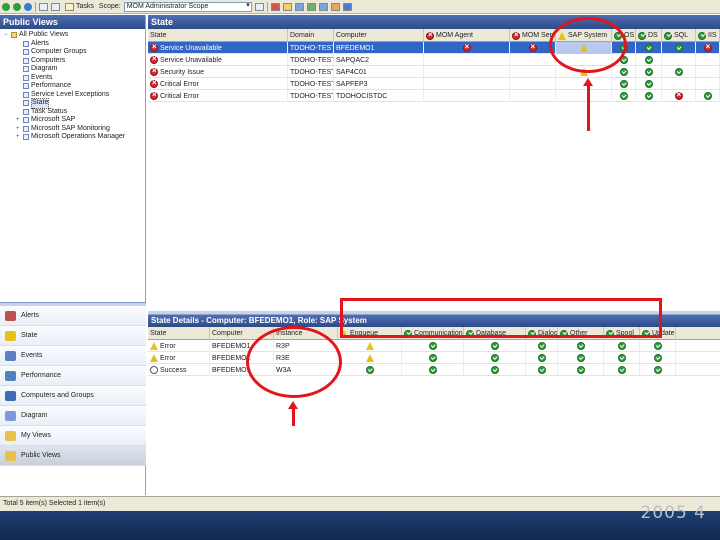 The height and width of the screenshot is (540, 720). I want to click on scope-dropdown: MOM Administrator Scope, so click(187, 6).